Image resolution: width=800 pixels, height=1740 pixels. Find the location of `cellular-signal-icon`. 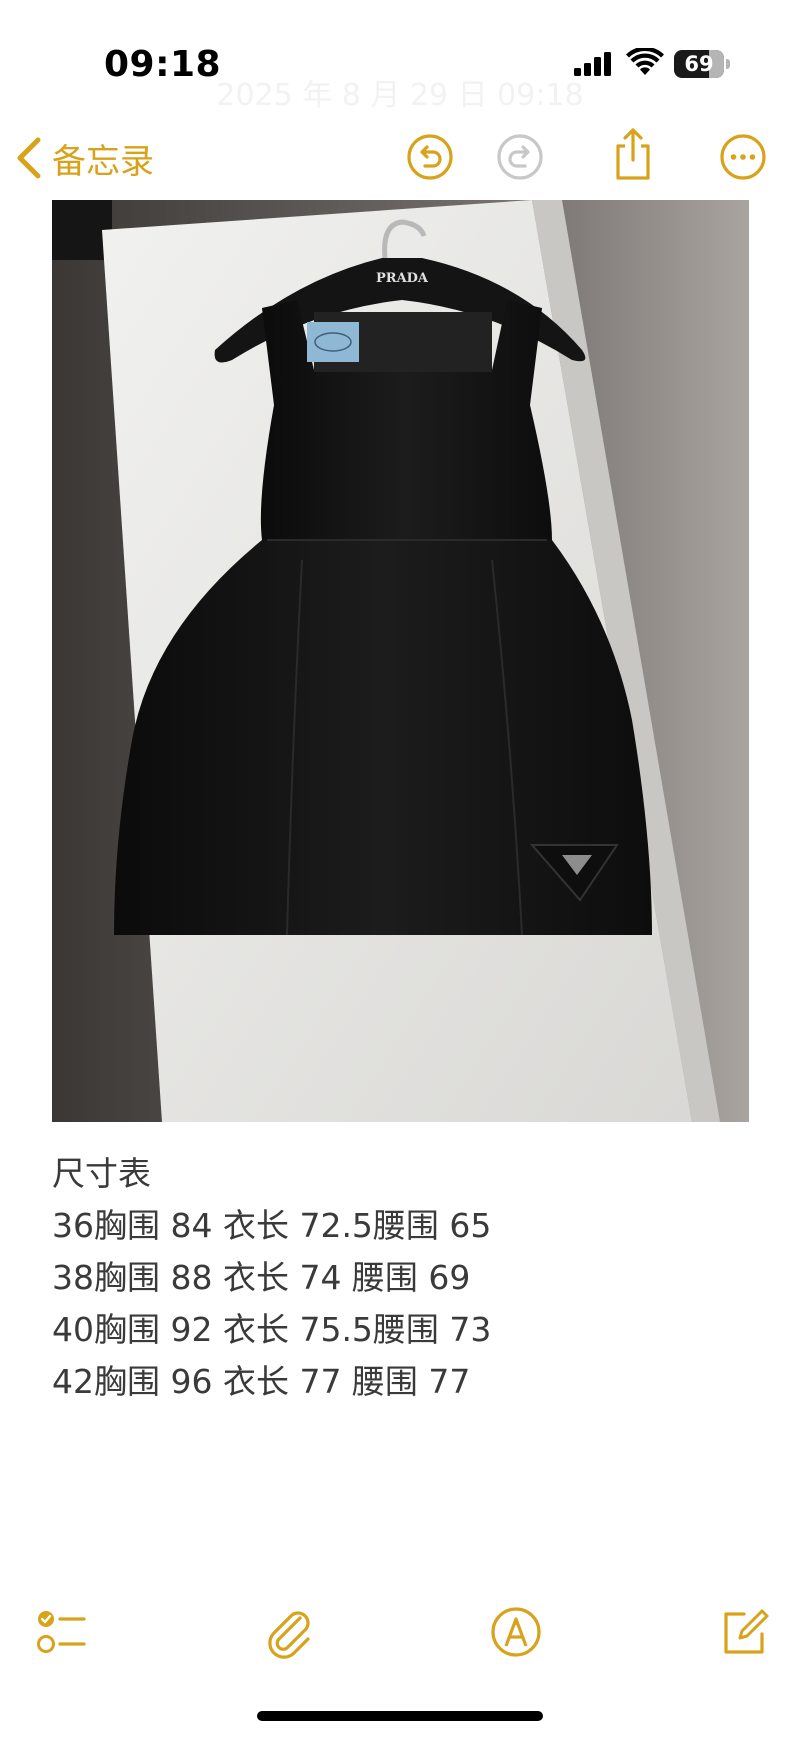

cellular-signal-icon is located at coordinates (592, 64).